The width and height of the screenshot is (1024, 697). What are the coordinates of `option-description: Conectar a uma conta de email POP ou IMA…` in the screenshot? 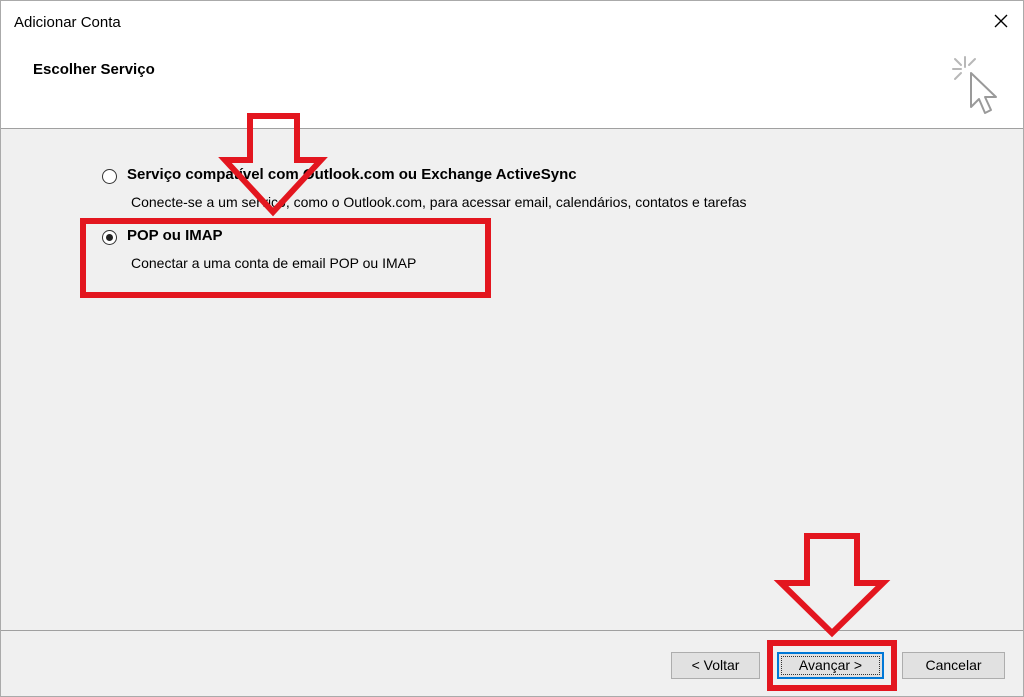 It's located at (274, 263).